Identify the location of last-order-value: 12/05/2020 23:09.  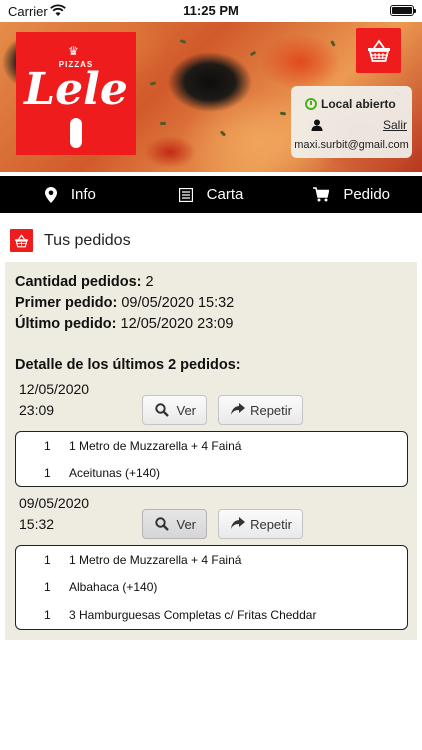
(177, 324).